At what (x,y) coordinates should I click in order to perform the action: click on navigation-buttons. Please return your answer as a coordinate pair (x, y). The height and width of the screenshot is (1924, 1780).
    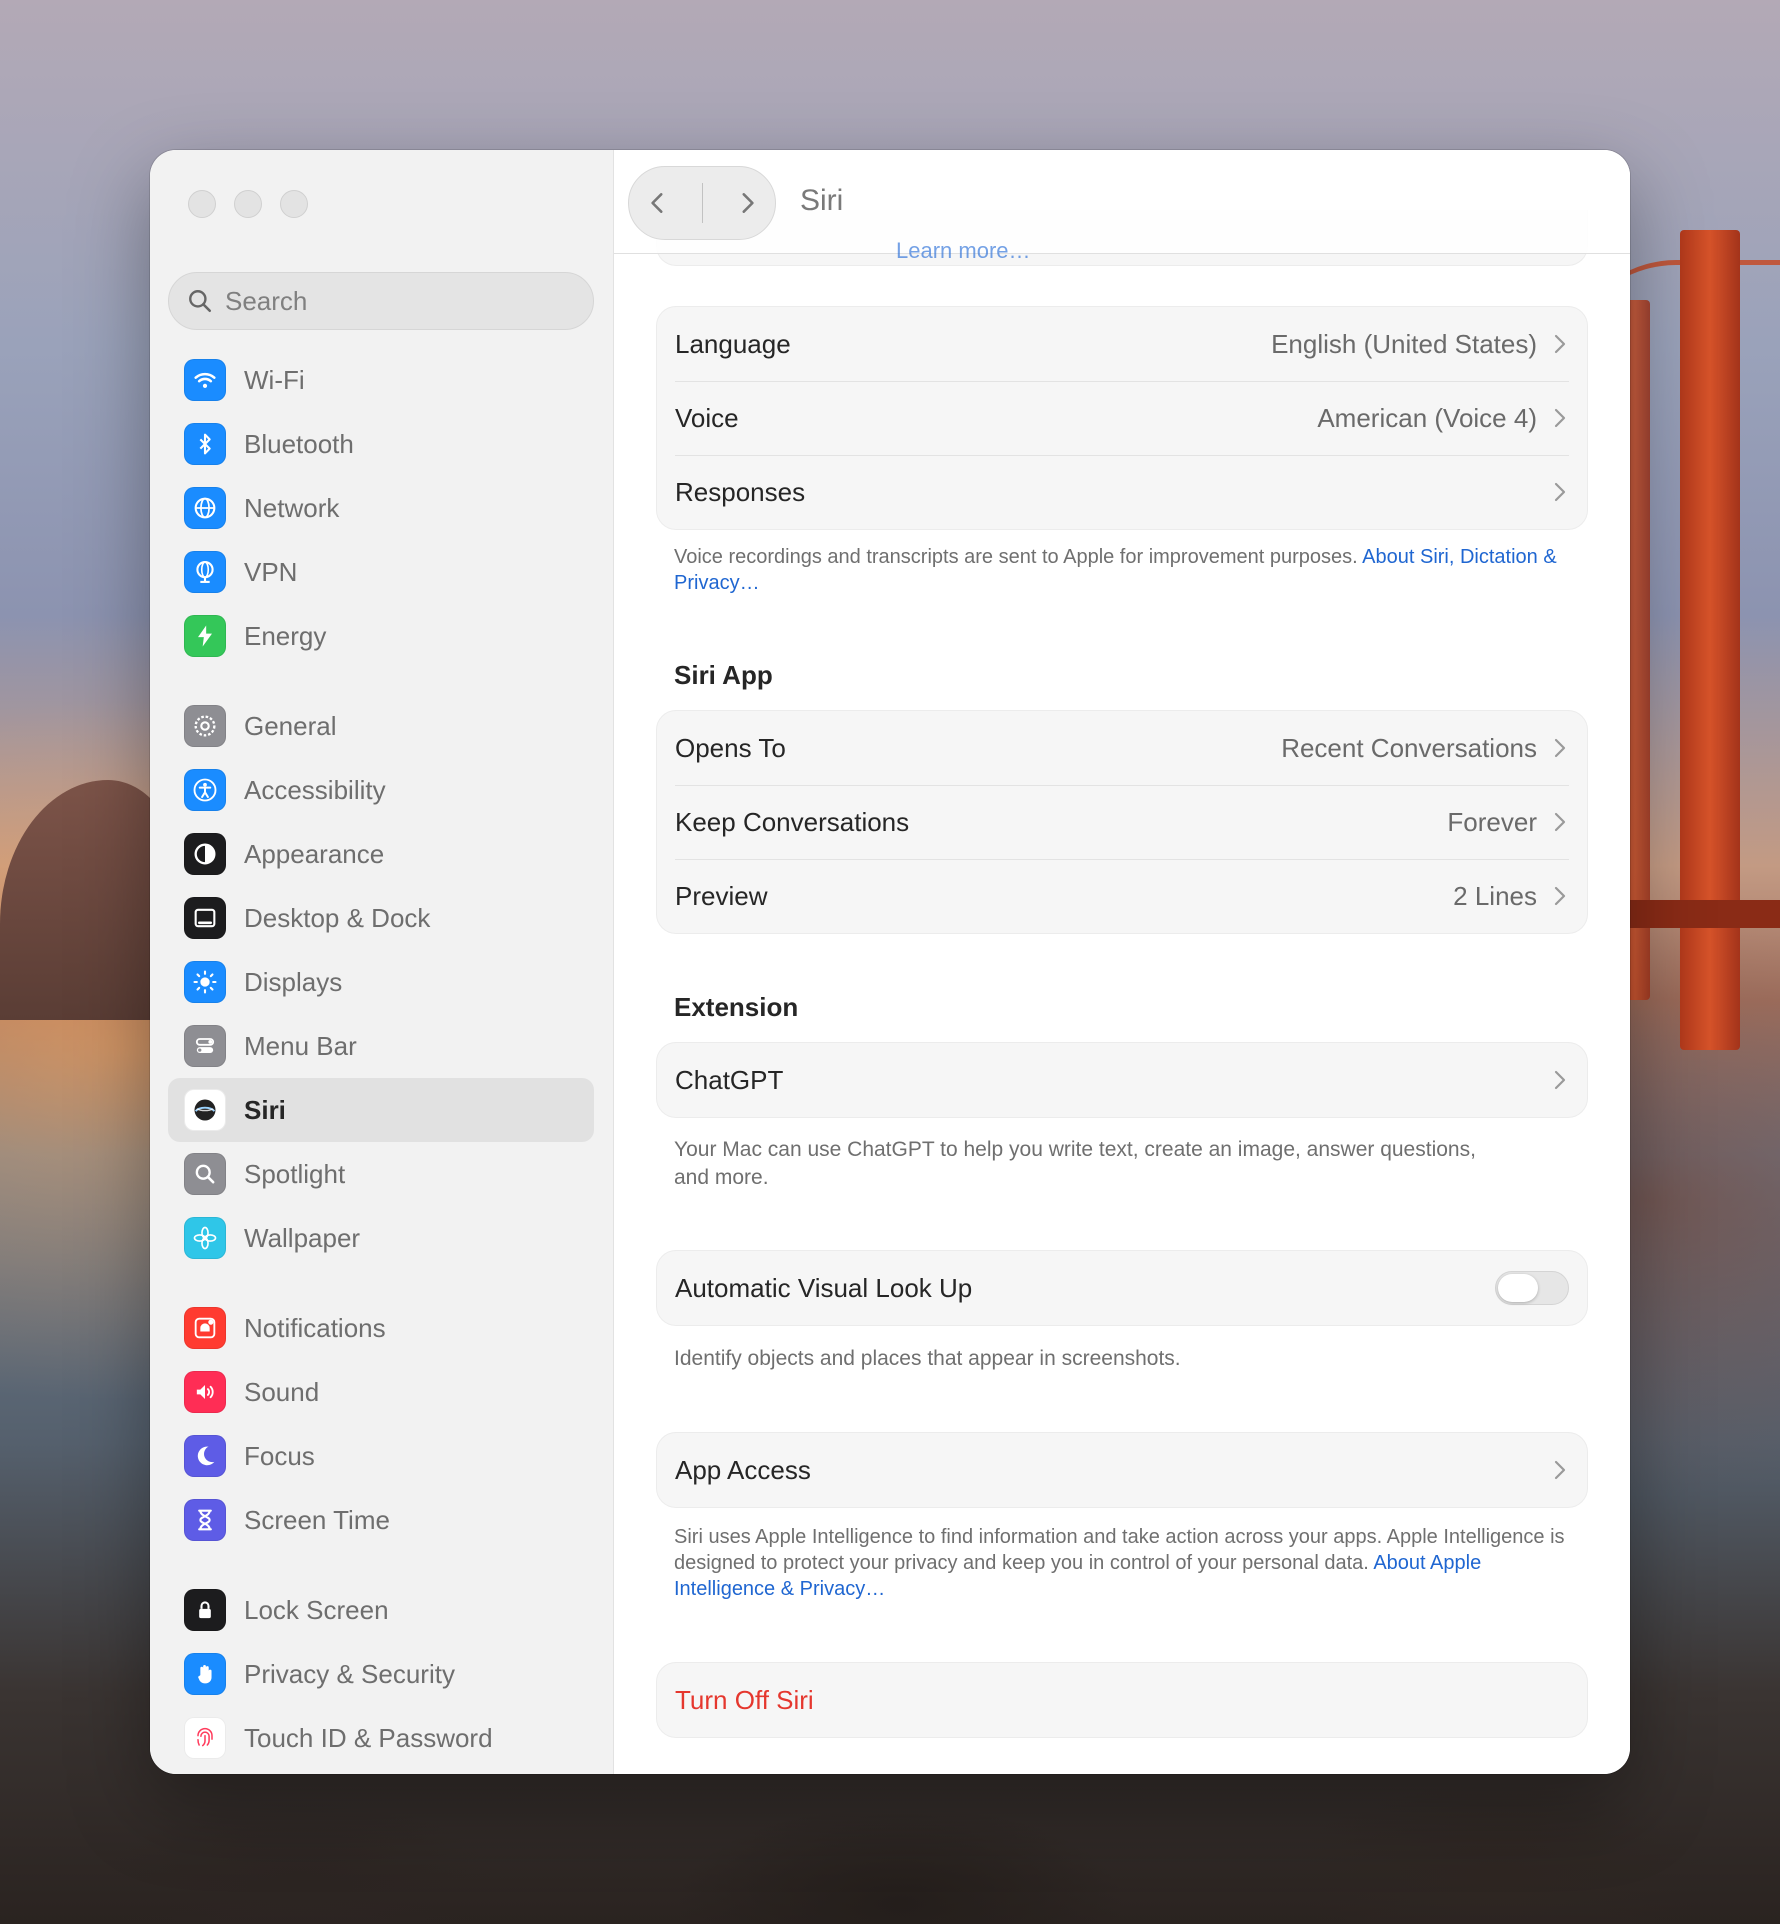
    Looking at the image, I should click on (702, 203).